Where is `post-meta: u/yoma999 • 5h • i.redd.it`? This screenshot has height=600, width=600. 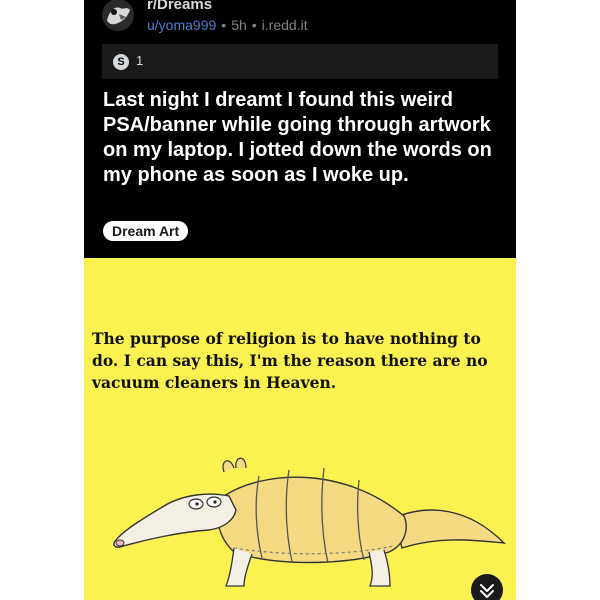 post-meta: u/yoma999 • 5h • i.redd.it is located at coordinates (227, 25).